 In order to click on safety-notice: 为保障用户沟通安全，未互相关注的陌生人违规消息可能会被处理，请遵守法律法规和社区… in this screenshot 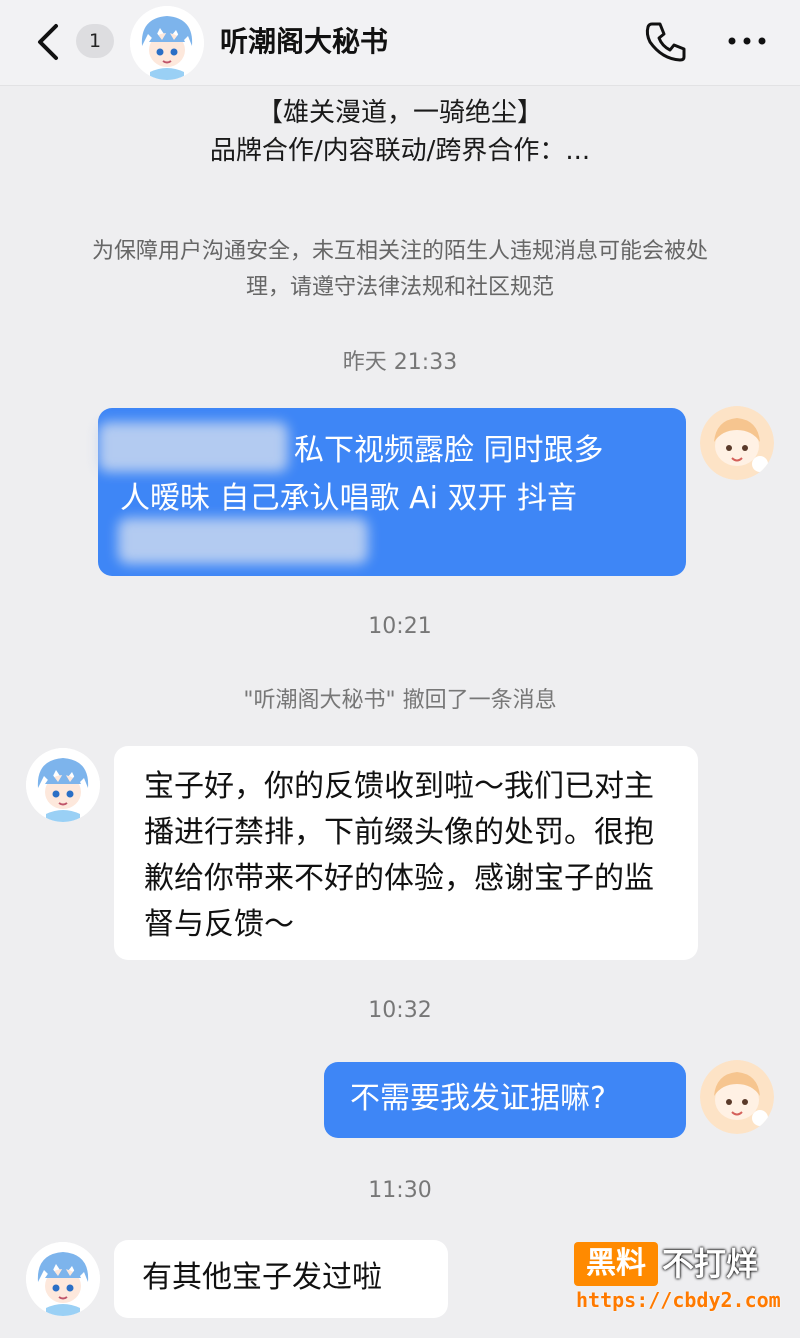, I will do `click(399, 269)`.